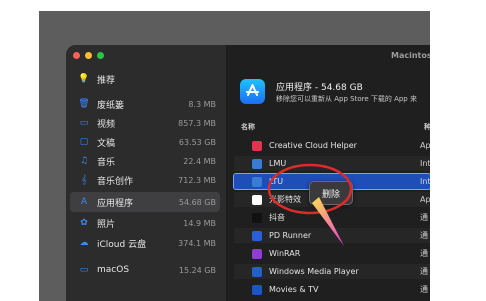 This screenshot has height=301, width=486. Describe the element at coordinates (314, 271) in the screenshot. I see `app-name: Windows Media Player` at that location.